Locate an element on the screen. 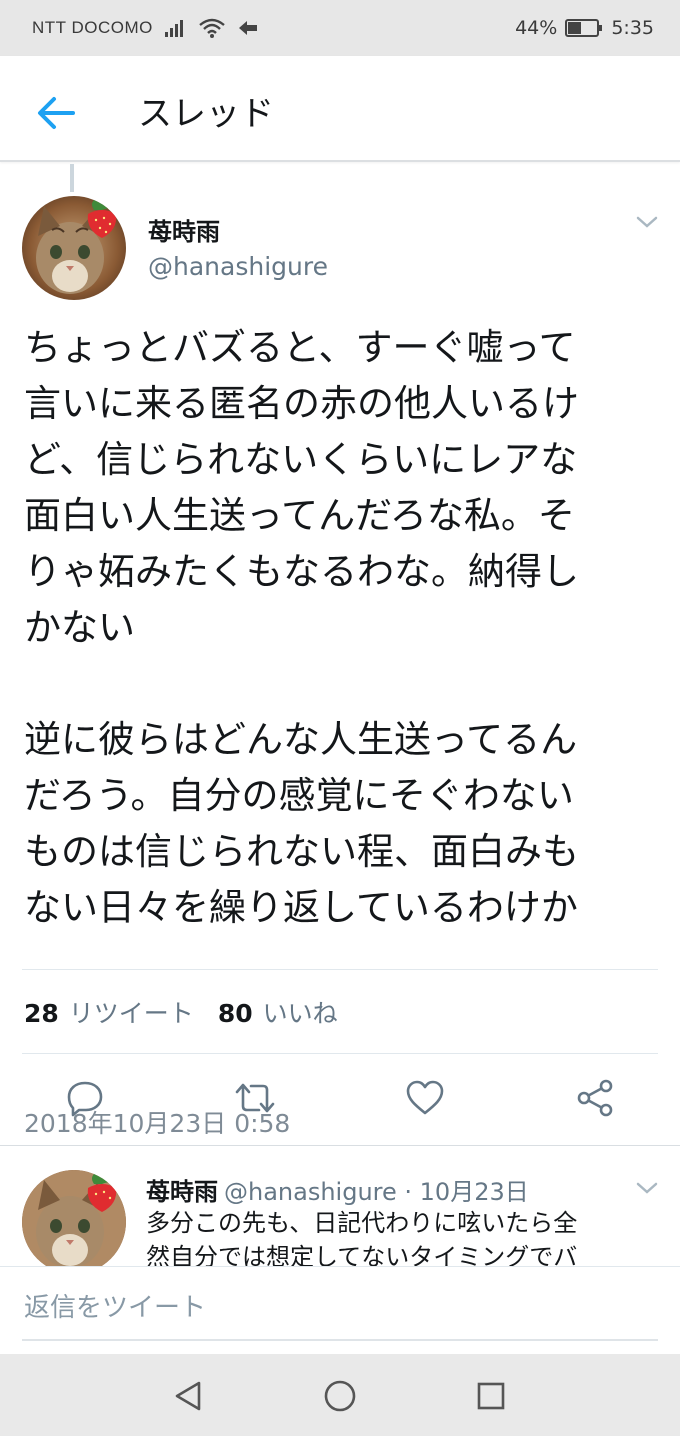 The height and width of the screenshot is (1436, 680). retweet-count: 28 is located at coordinates (41, 1013).